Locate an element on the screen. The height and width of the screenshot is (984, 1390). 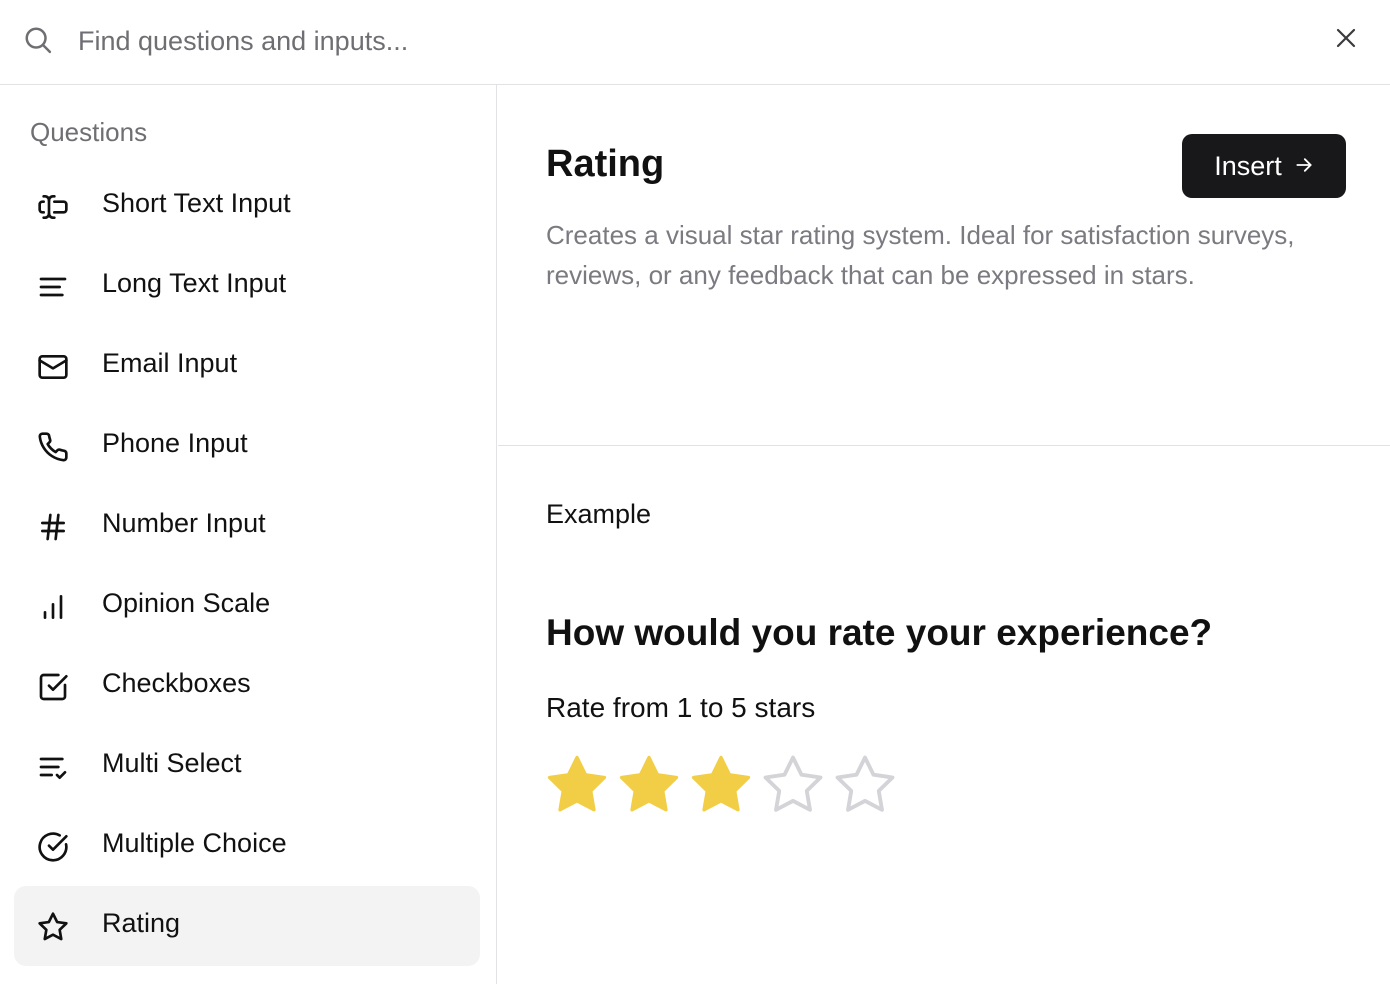
sidebar-item-label: Opinion Scale is located at coordinates (186, 603).